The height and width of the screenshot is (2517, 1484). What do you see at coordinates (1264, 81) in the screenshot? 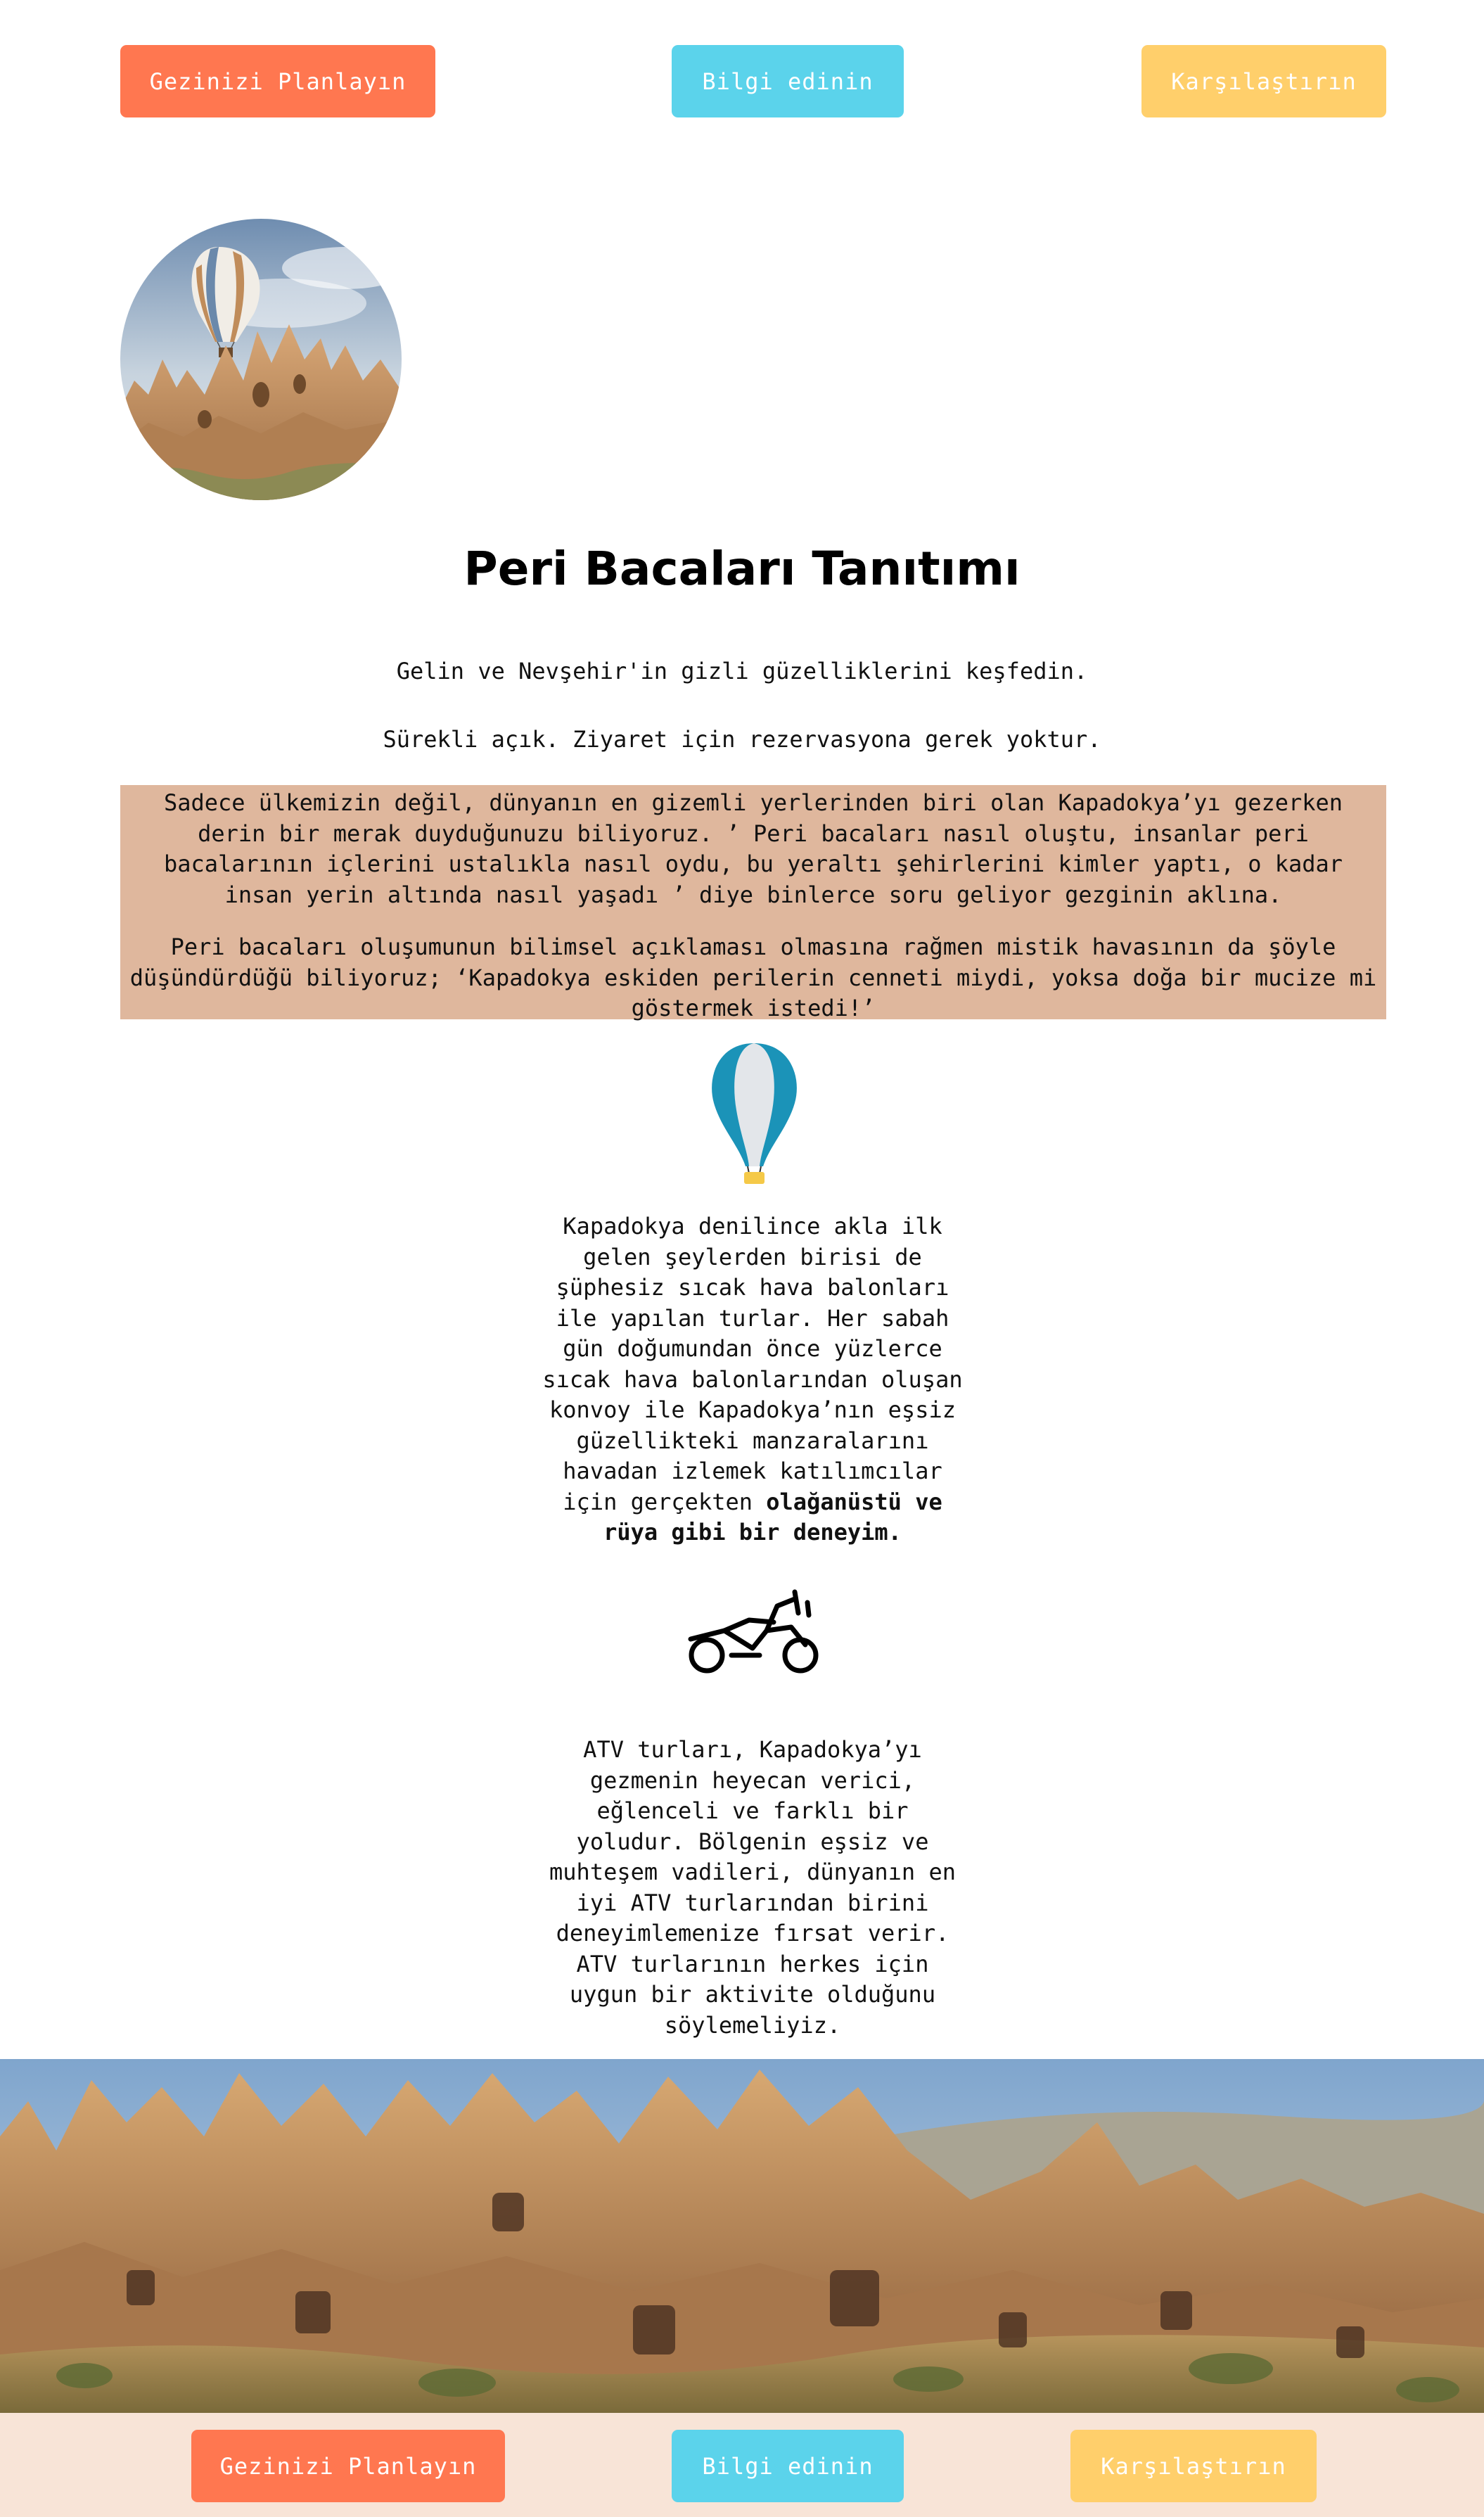
I see `compare-button: Karşılaştırın` at bounding box center [1264, 81].